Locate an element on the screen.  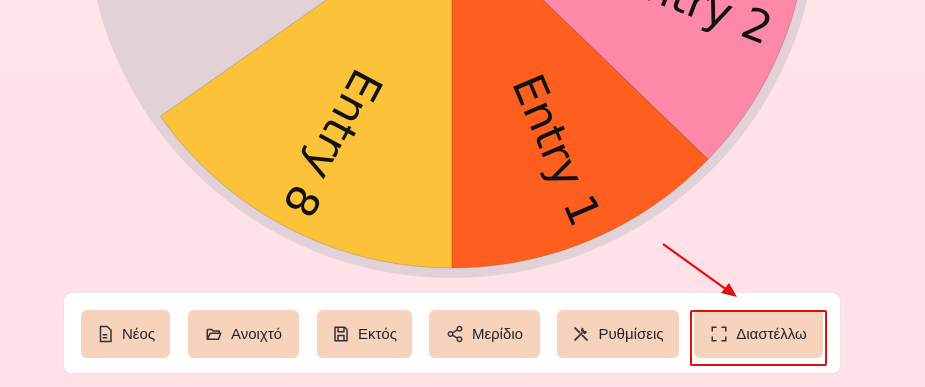
new-file-icon is located at coordinates (105, 334).